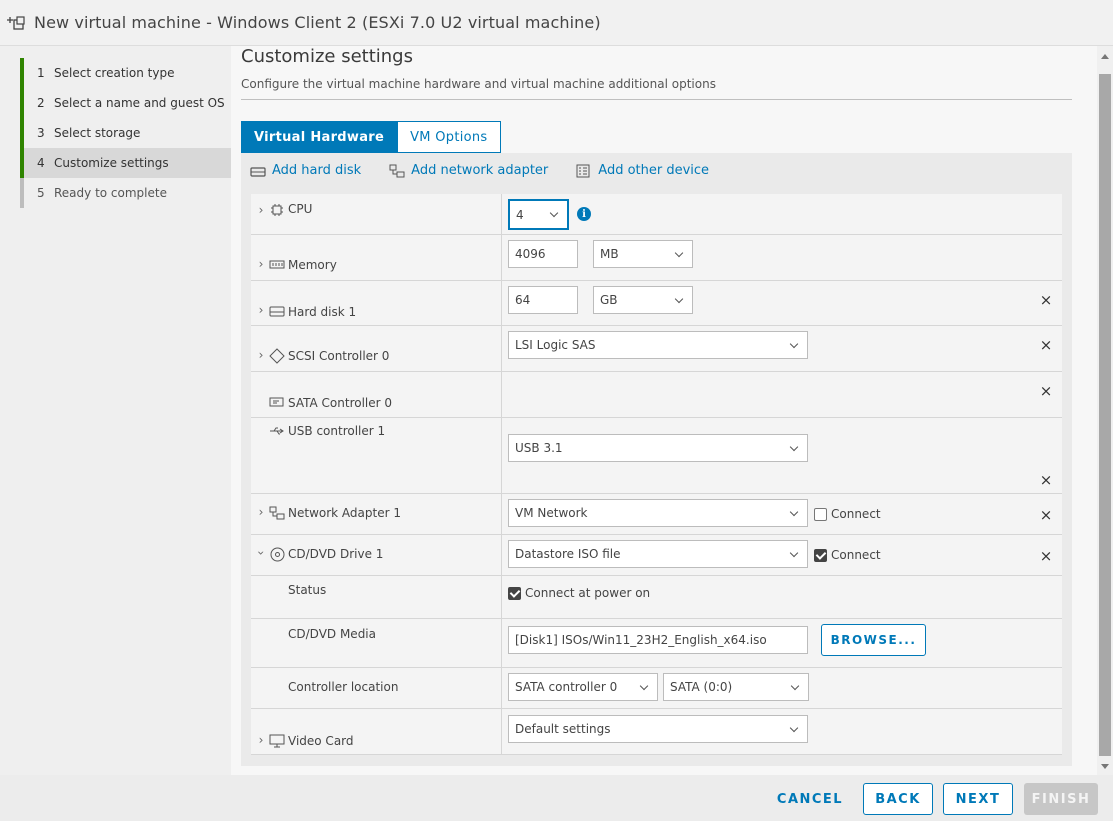  What do you see at coordinates (1046, 556) in the screenshot?
I see `remove-cdrom-icon: ×` at bounding box center [1046, 556].